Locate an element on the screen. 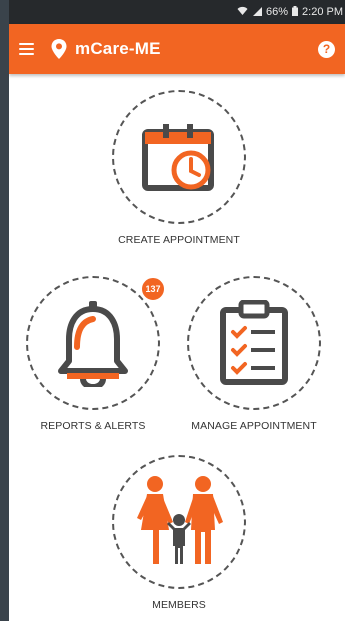  clipboard-checklist-icon is located at coordinates (254, 342).